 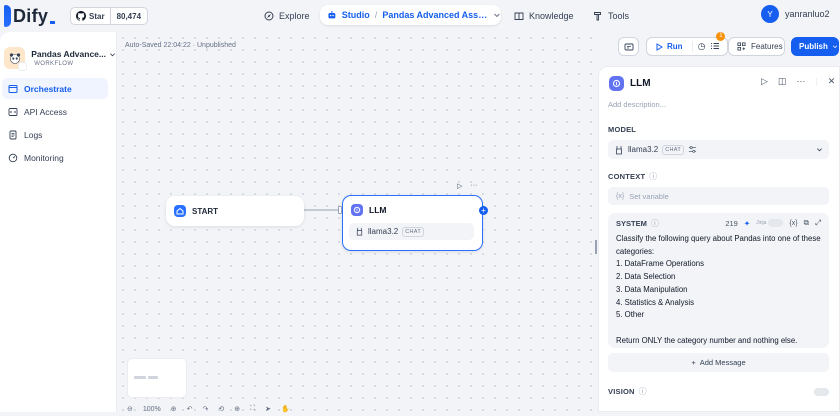 I want to click on llm-node: LLM llama3.2 CHAT +, so click(x=413, y=223).